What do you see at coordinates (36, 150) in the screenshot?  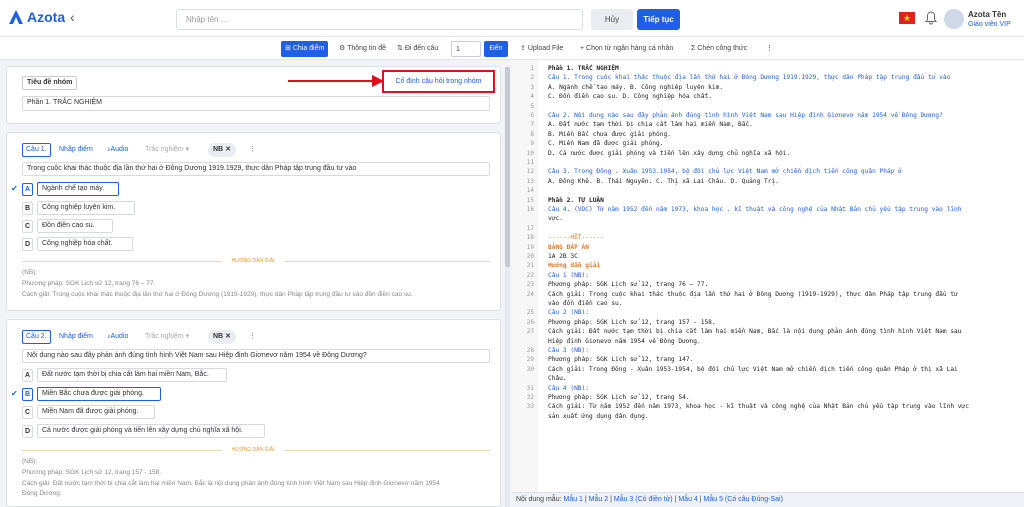 I see `question-label: Câu 1.` at bounding box center [36, 150].